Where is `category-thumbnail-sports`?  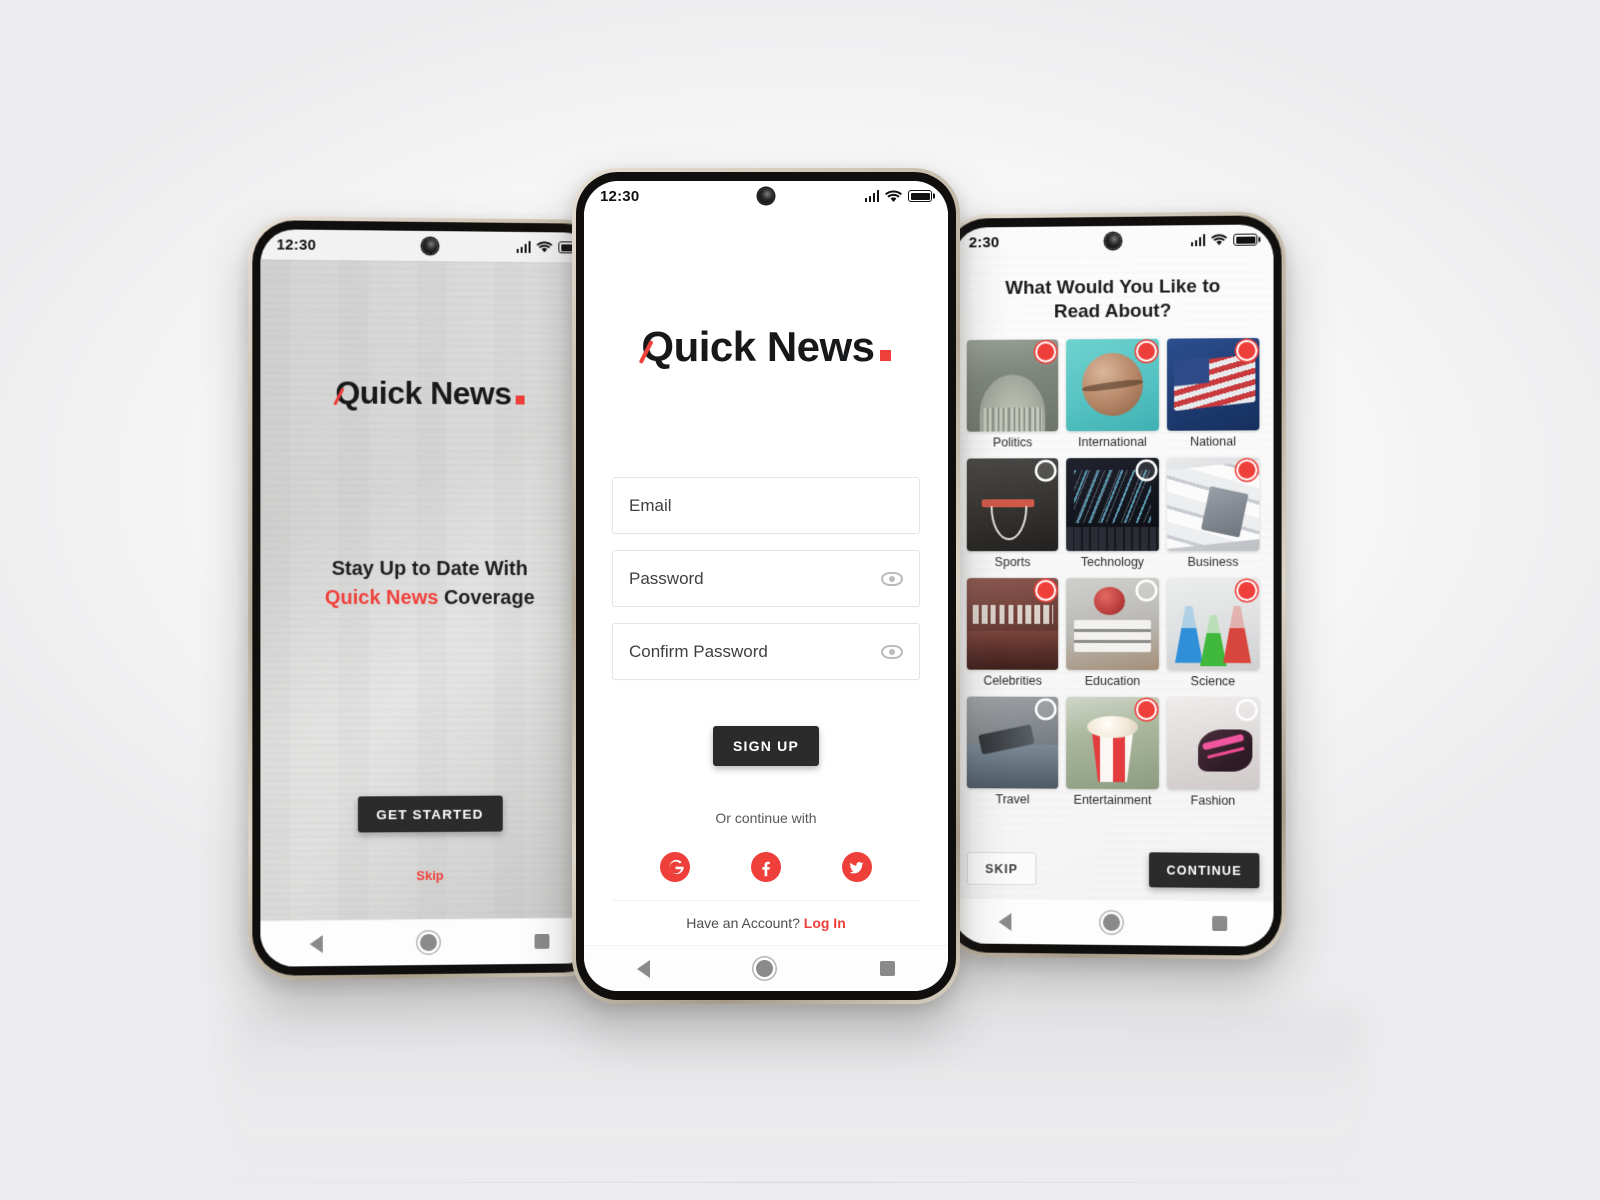
category-thumbnail-sports is located at coordinates (1012, 504).